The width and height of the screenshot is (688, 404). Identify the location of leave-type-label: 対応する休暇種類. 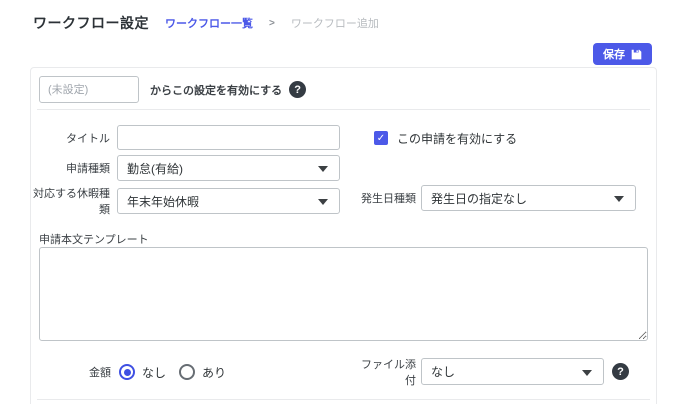
(71, 202).